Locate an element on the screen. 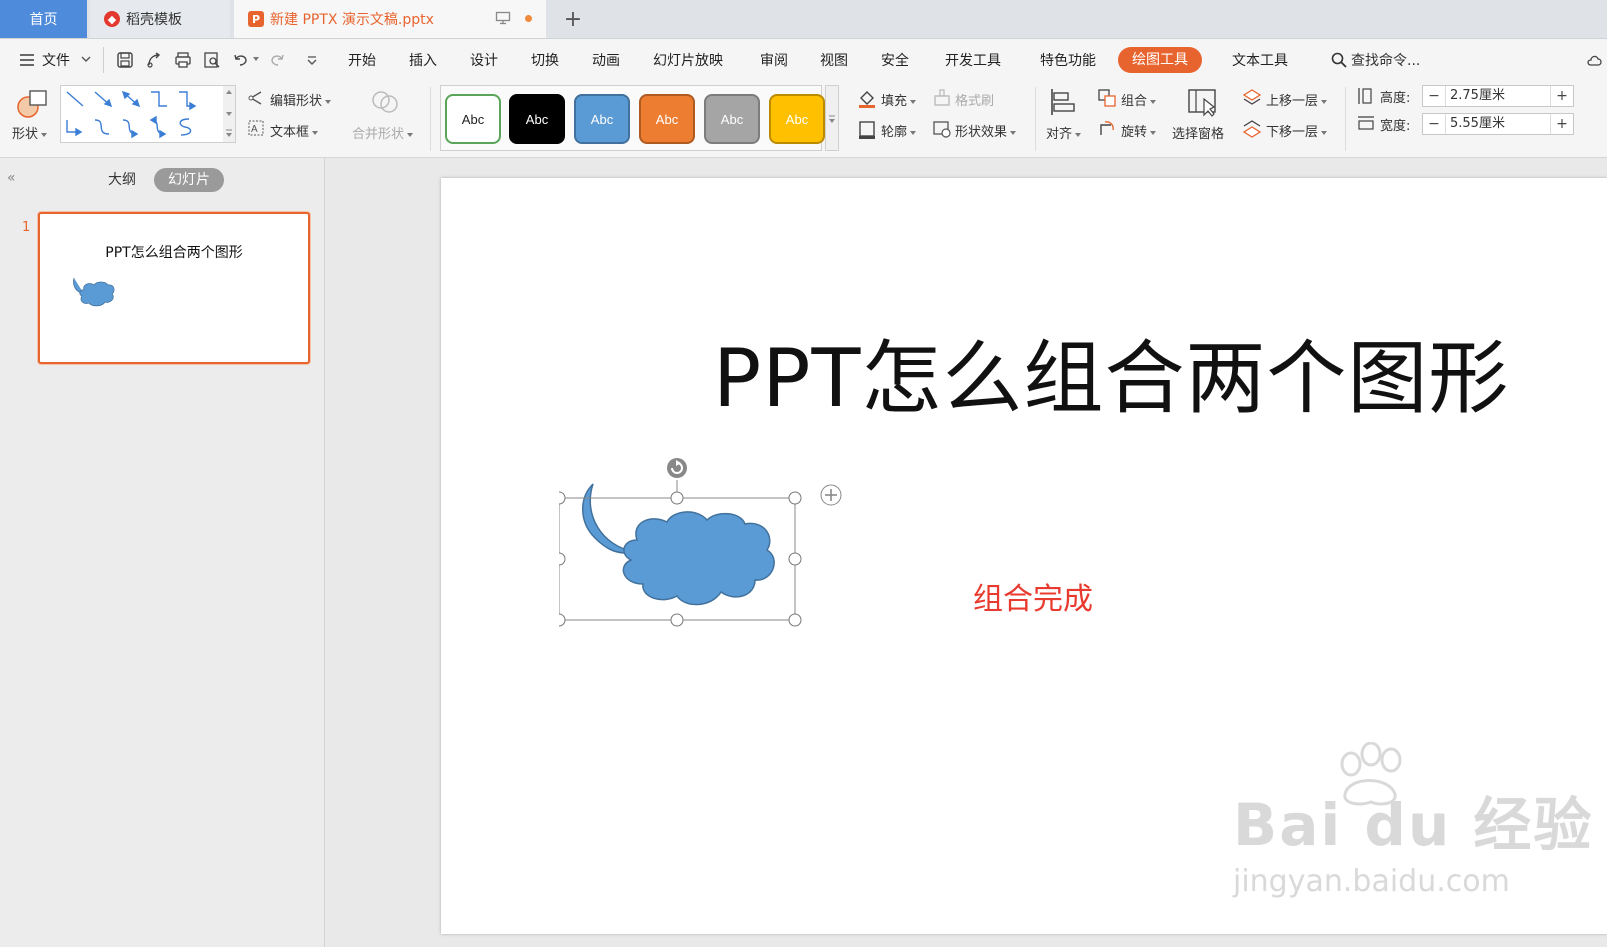  height-decrease-button: − is located at coordinates (1434, 96).